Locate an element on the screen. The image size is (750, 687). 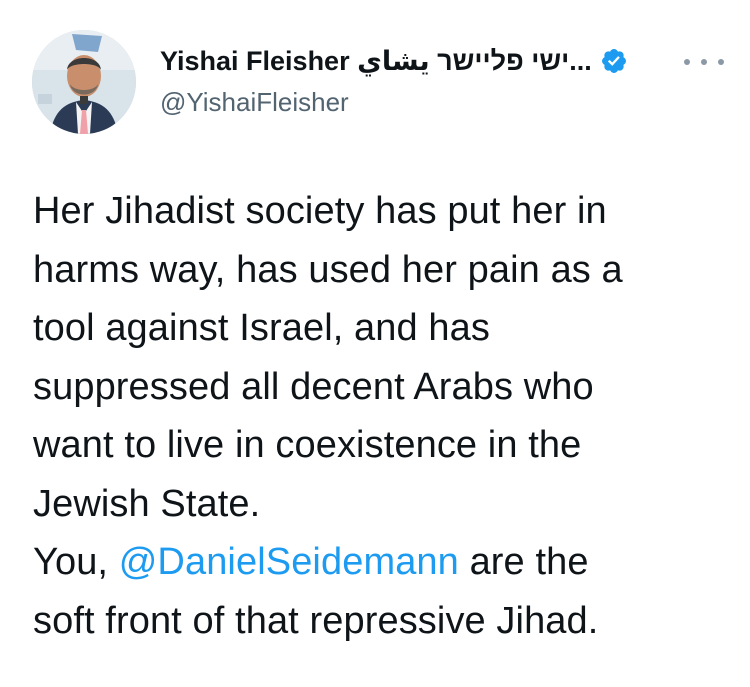
avatar is located at coordinates (84, 82).